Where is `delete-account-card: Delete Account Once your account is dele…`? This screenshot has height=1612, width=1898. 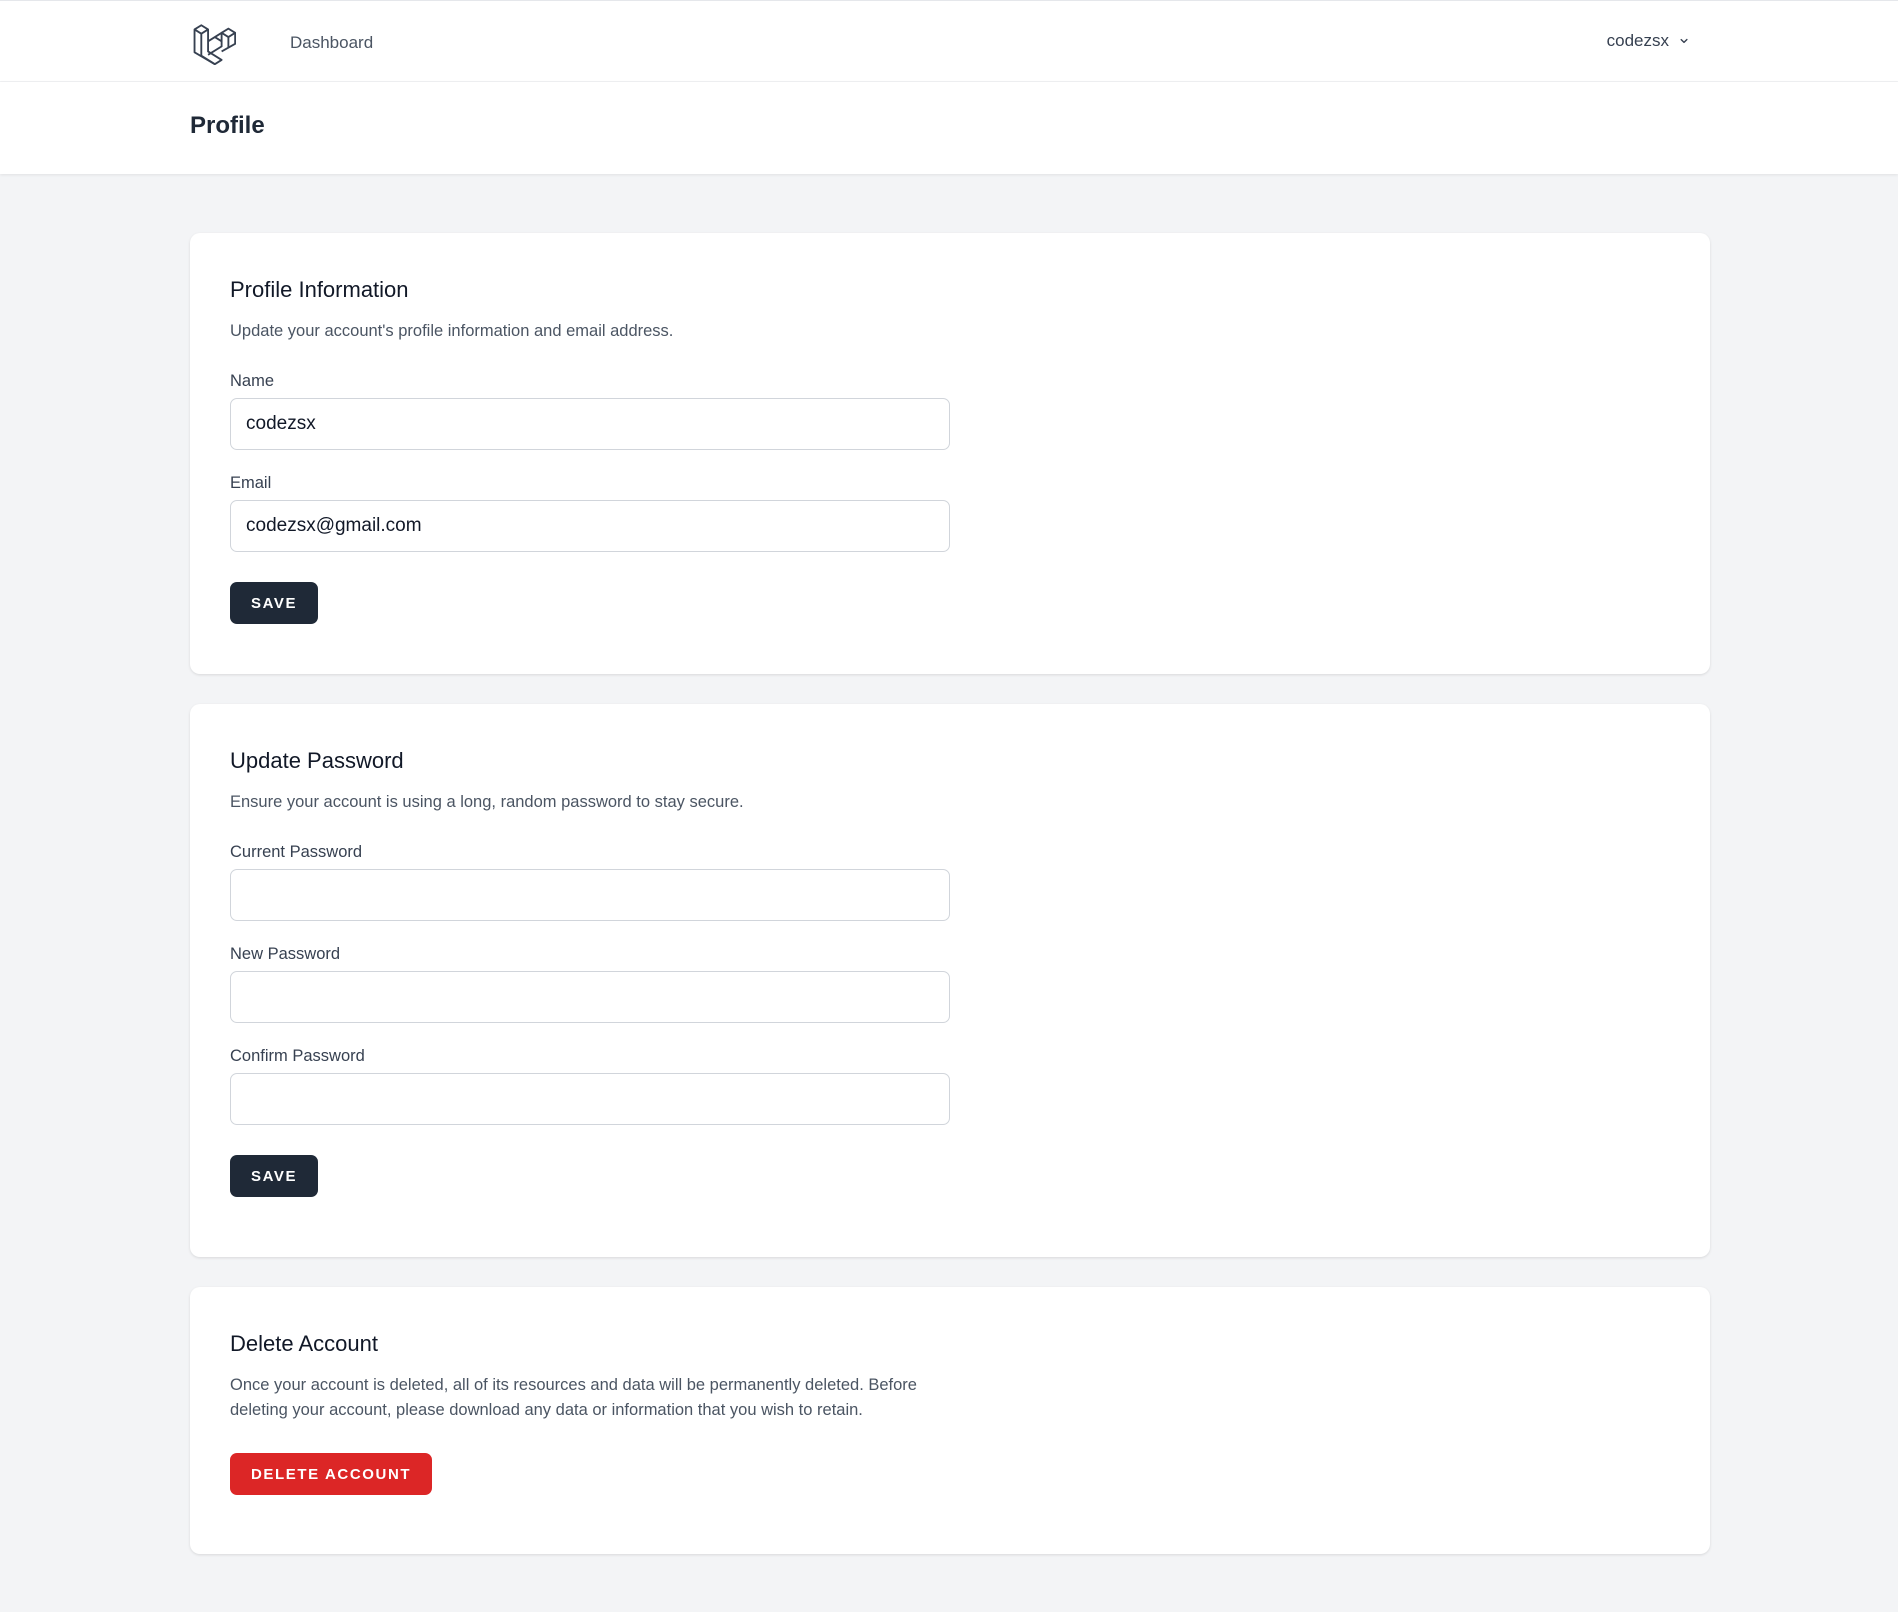 delete-account-card: Delete Account Once your account is dele… is located at coordinates (950, 1420).